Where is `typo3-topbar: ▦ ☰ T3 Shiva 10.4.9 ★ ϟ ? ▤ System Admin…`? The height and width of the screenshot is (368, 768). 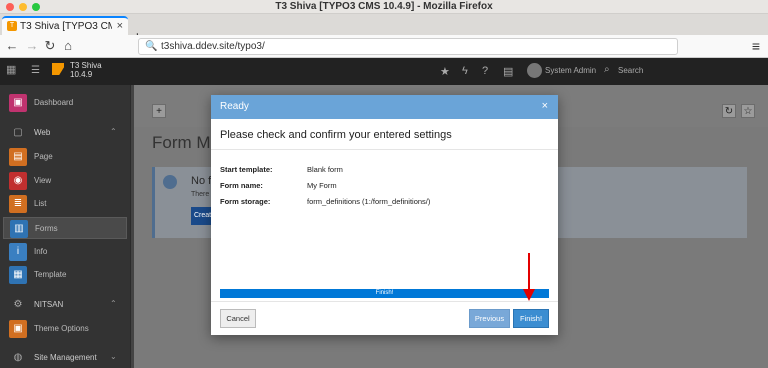
typo3-topbar: ▦ ☰ T3 Shiva 10.4.9 ★ ϟ ? ▤ System Admin… is located at coordinates (384, 71).